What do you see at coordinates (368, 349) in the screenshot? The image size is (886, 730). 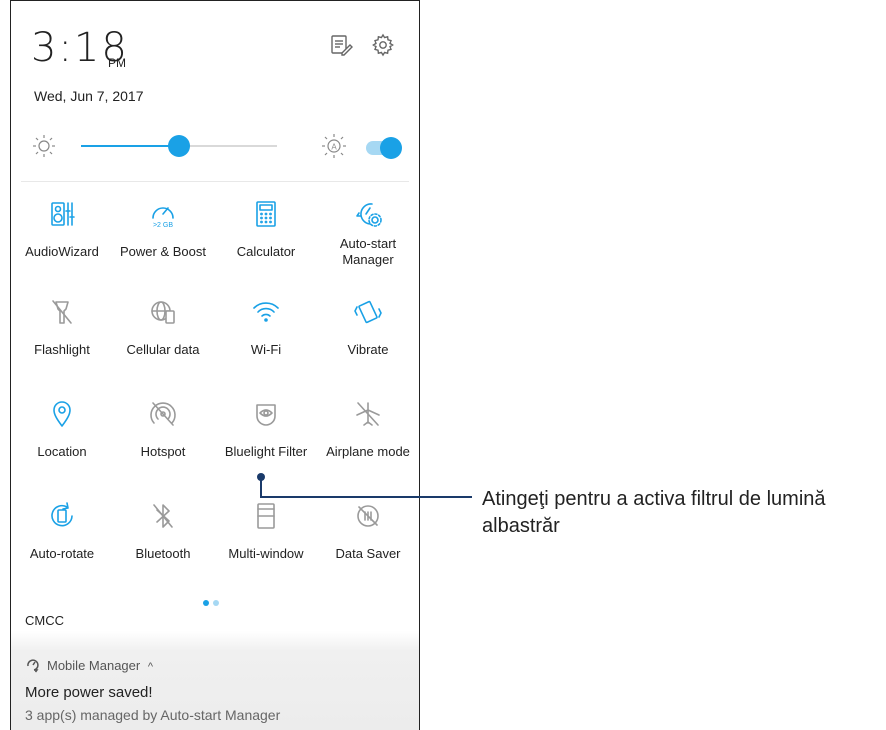 I see `tile-label: Vibrate` at bounding box center [368, 349].